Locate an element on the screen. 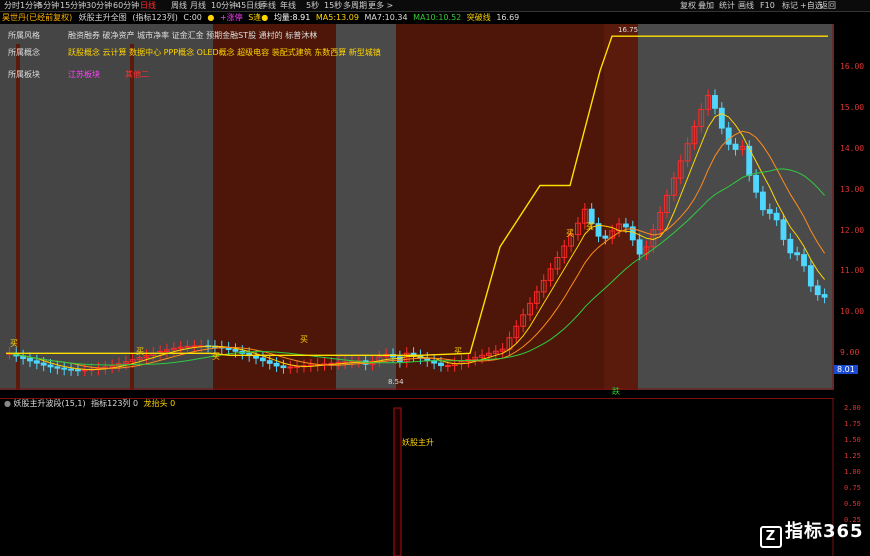 This screenshot has width=870, height=556. signal-bar is located at coordinates (397, 481).